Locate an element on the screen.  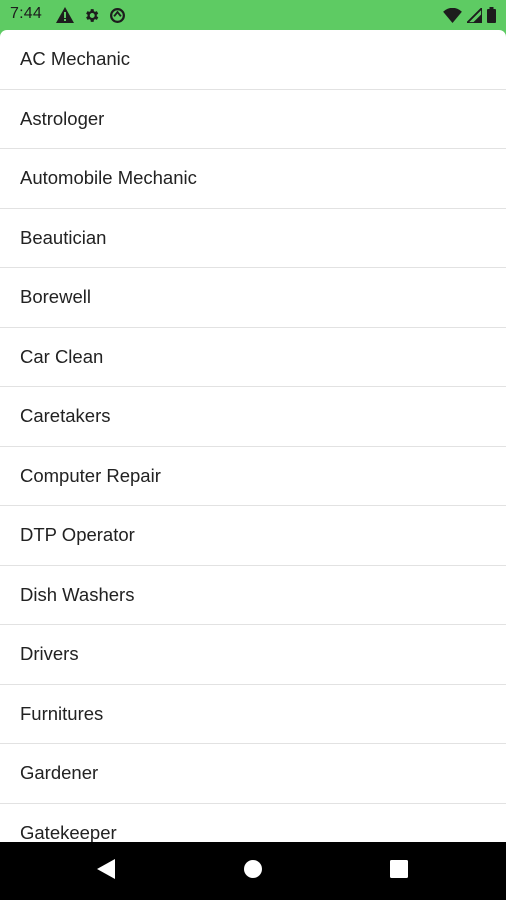
battery-icon is located at coordinates (491, 15).